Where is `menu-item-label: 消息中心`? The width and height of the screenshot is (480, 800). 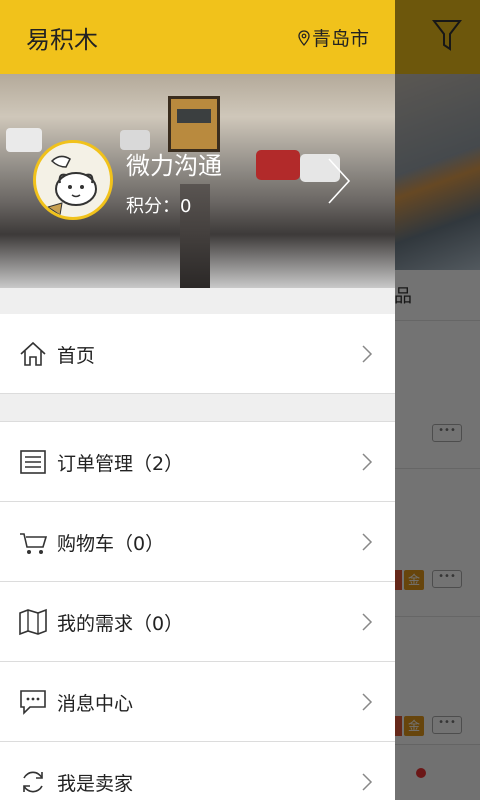
menu-item-label: 消息中心 is located at coordinates (95, 704).